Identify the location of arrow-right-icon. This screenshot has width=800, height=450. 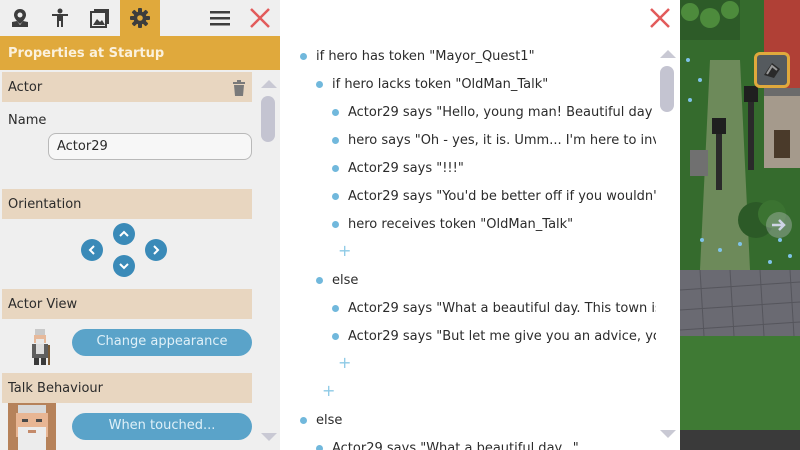
(779, 225).